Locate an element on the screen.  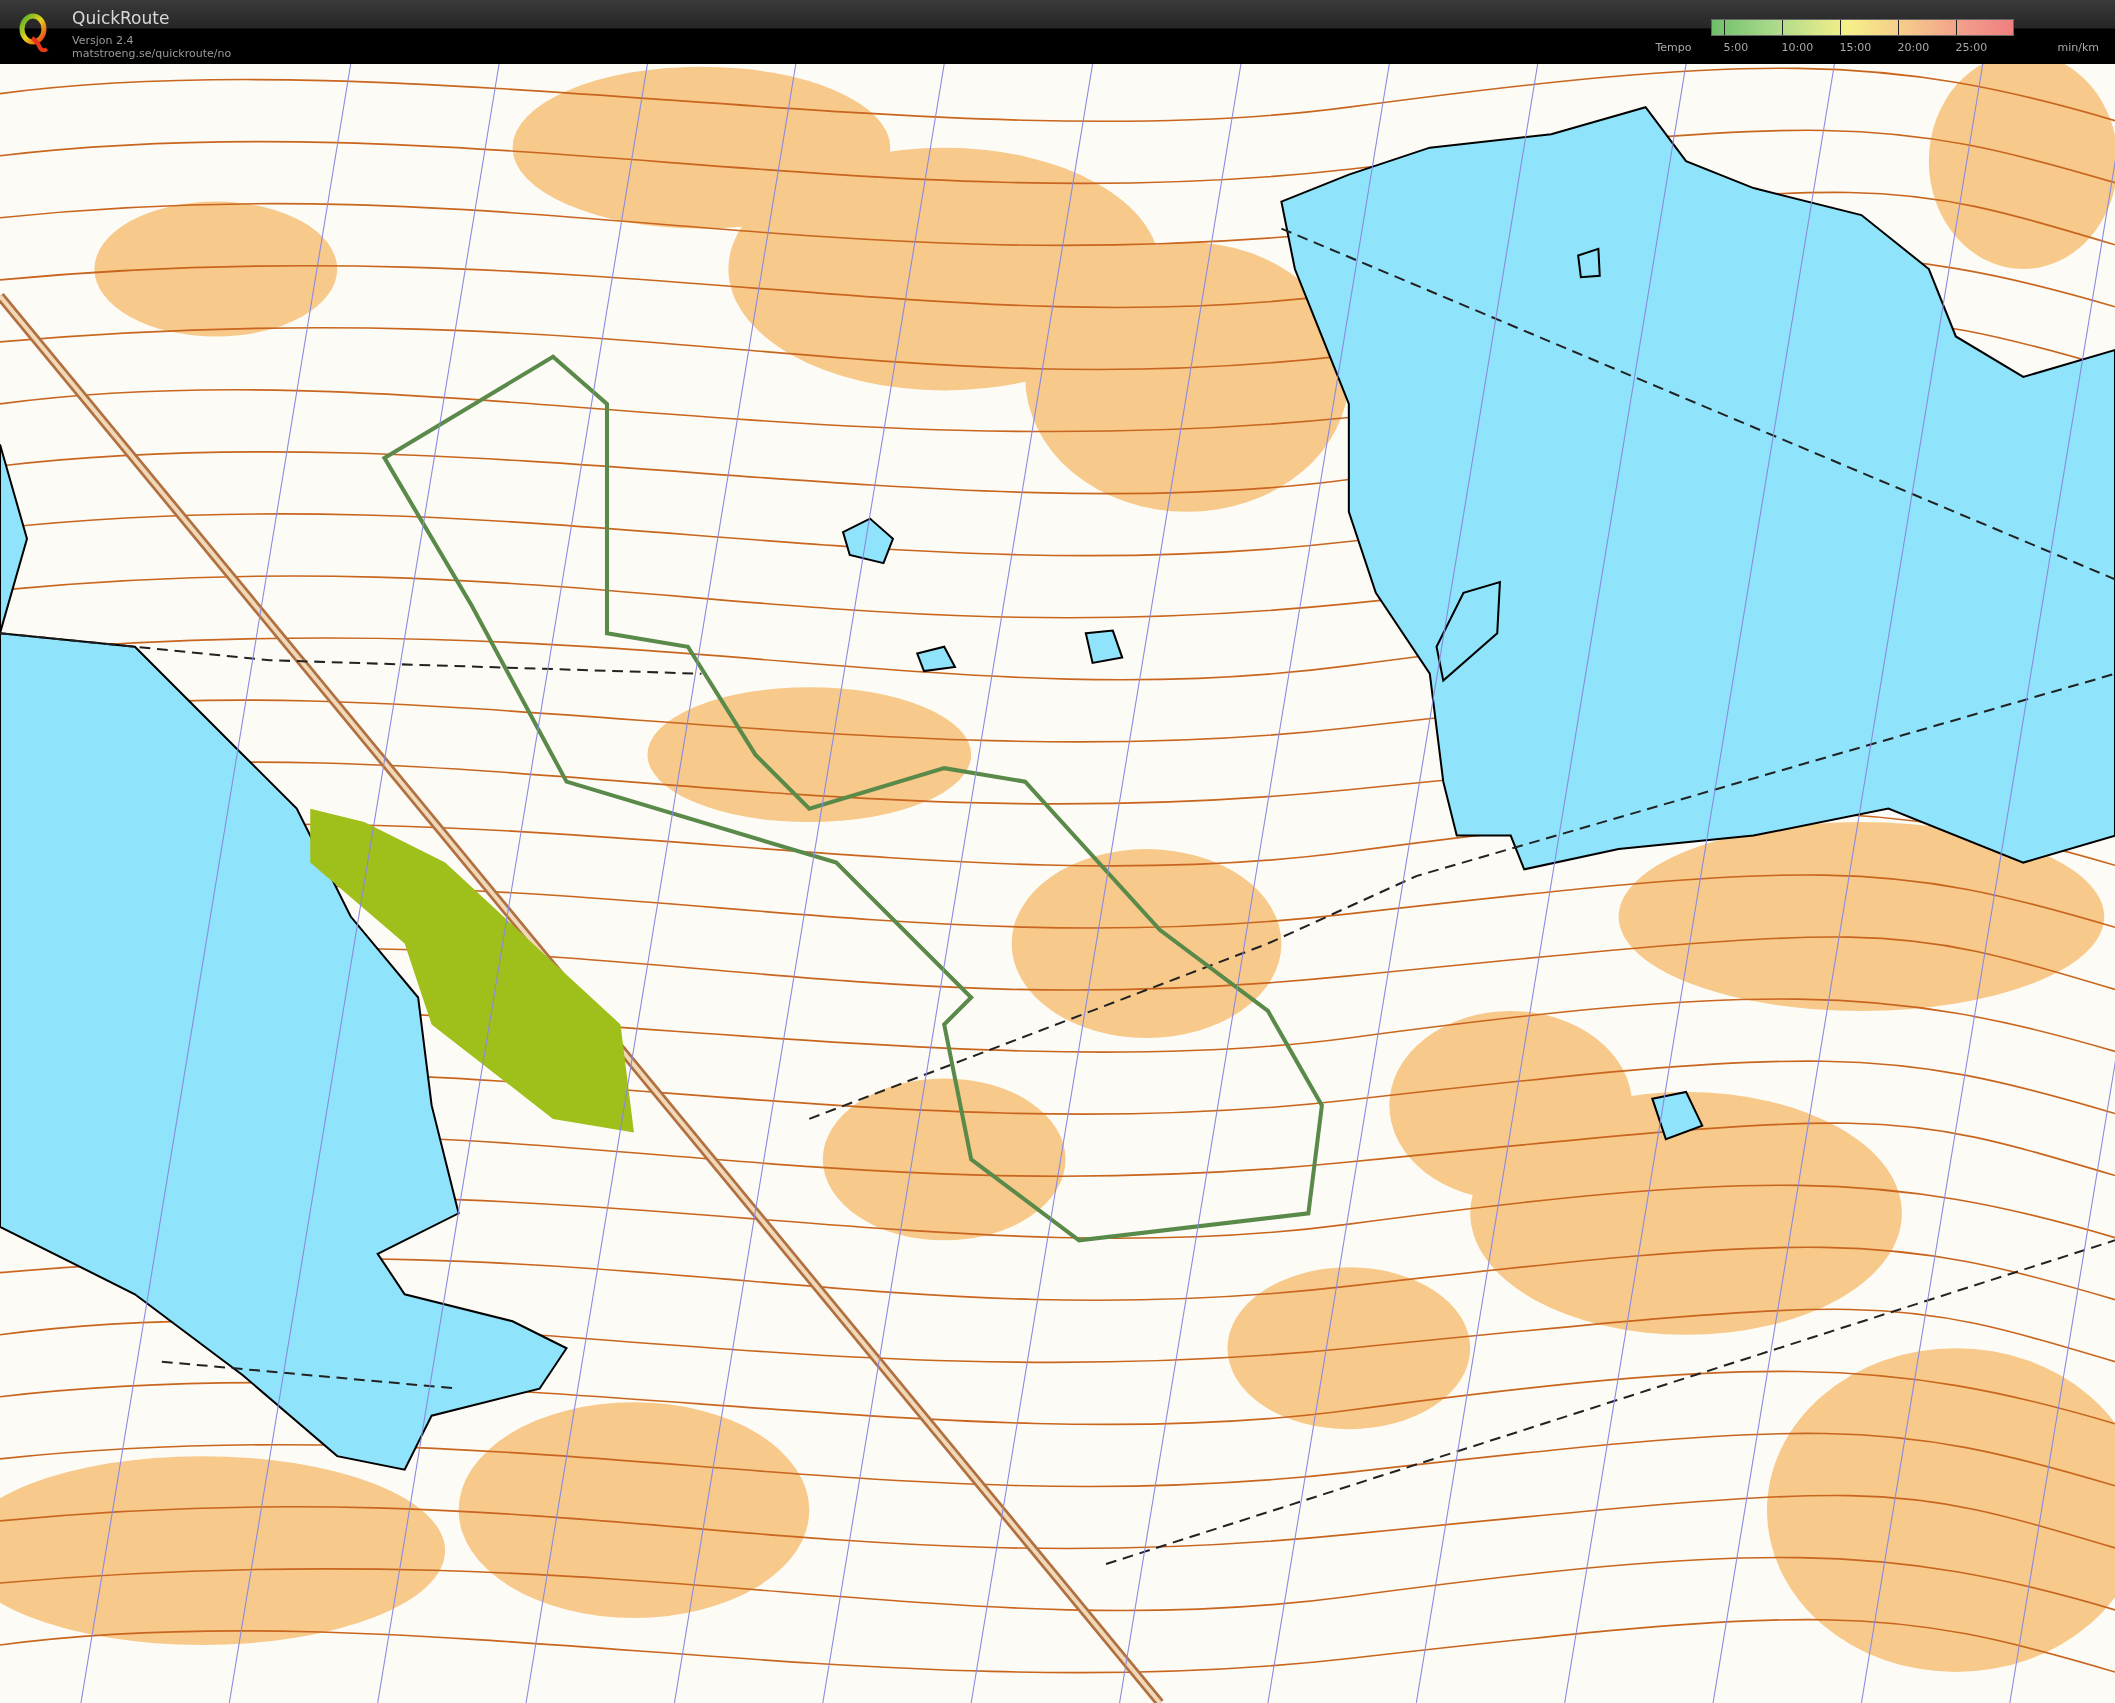
tick-label: 5:00 is located at coordinates (1736, 47).